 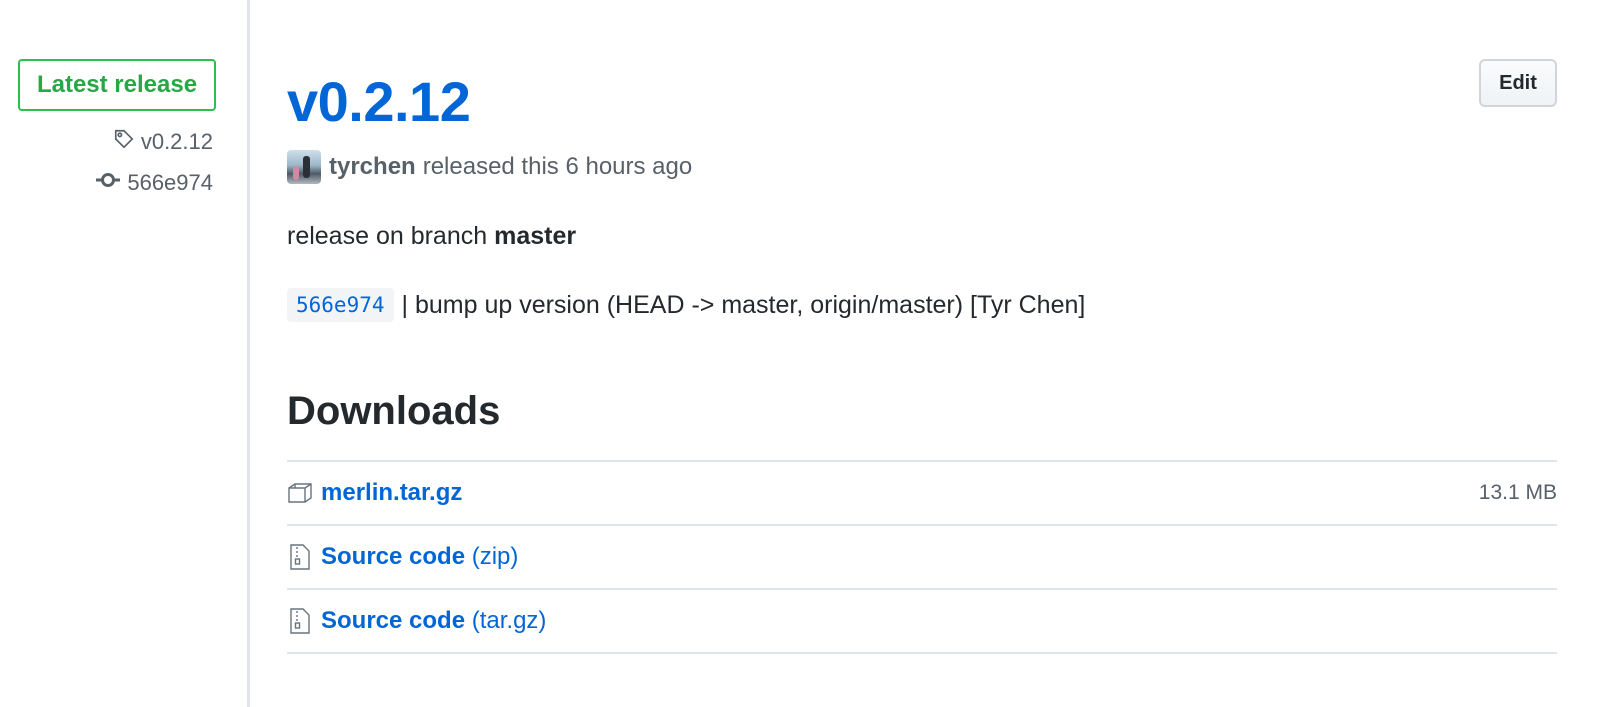 What do you see at coordinates (124, 142) in the screenshot?
I see `tag-icon` at bounding box center [124, 142].